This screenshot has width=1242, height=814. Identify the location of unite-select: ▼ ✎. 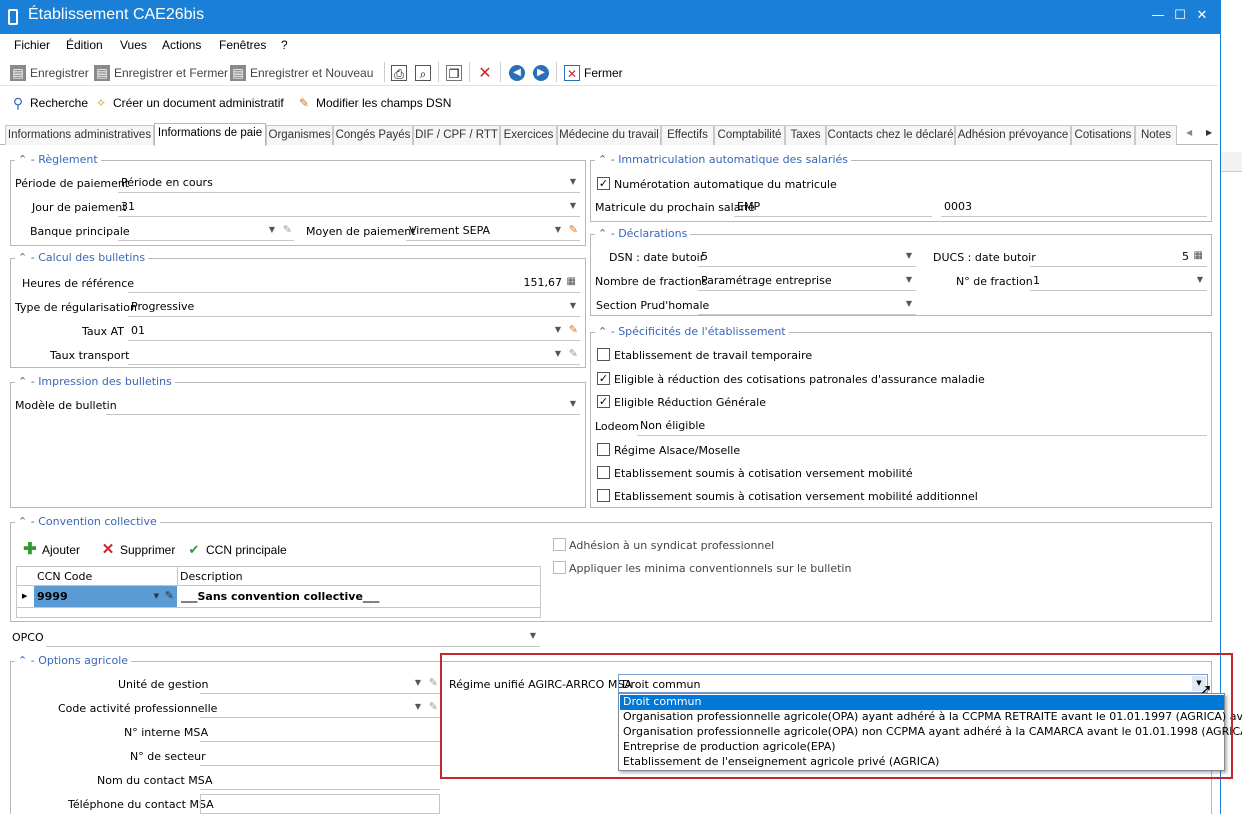
(320, 684).